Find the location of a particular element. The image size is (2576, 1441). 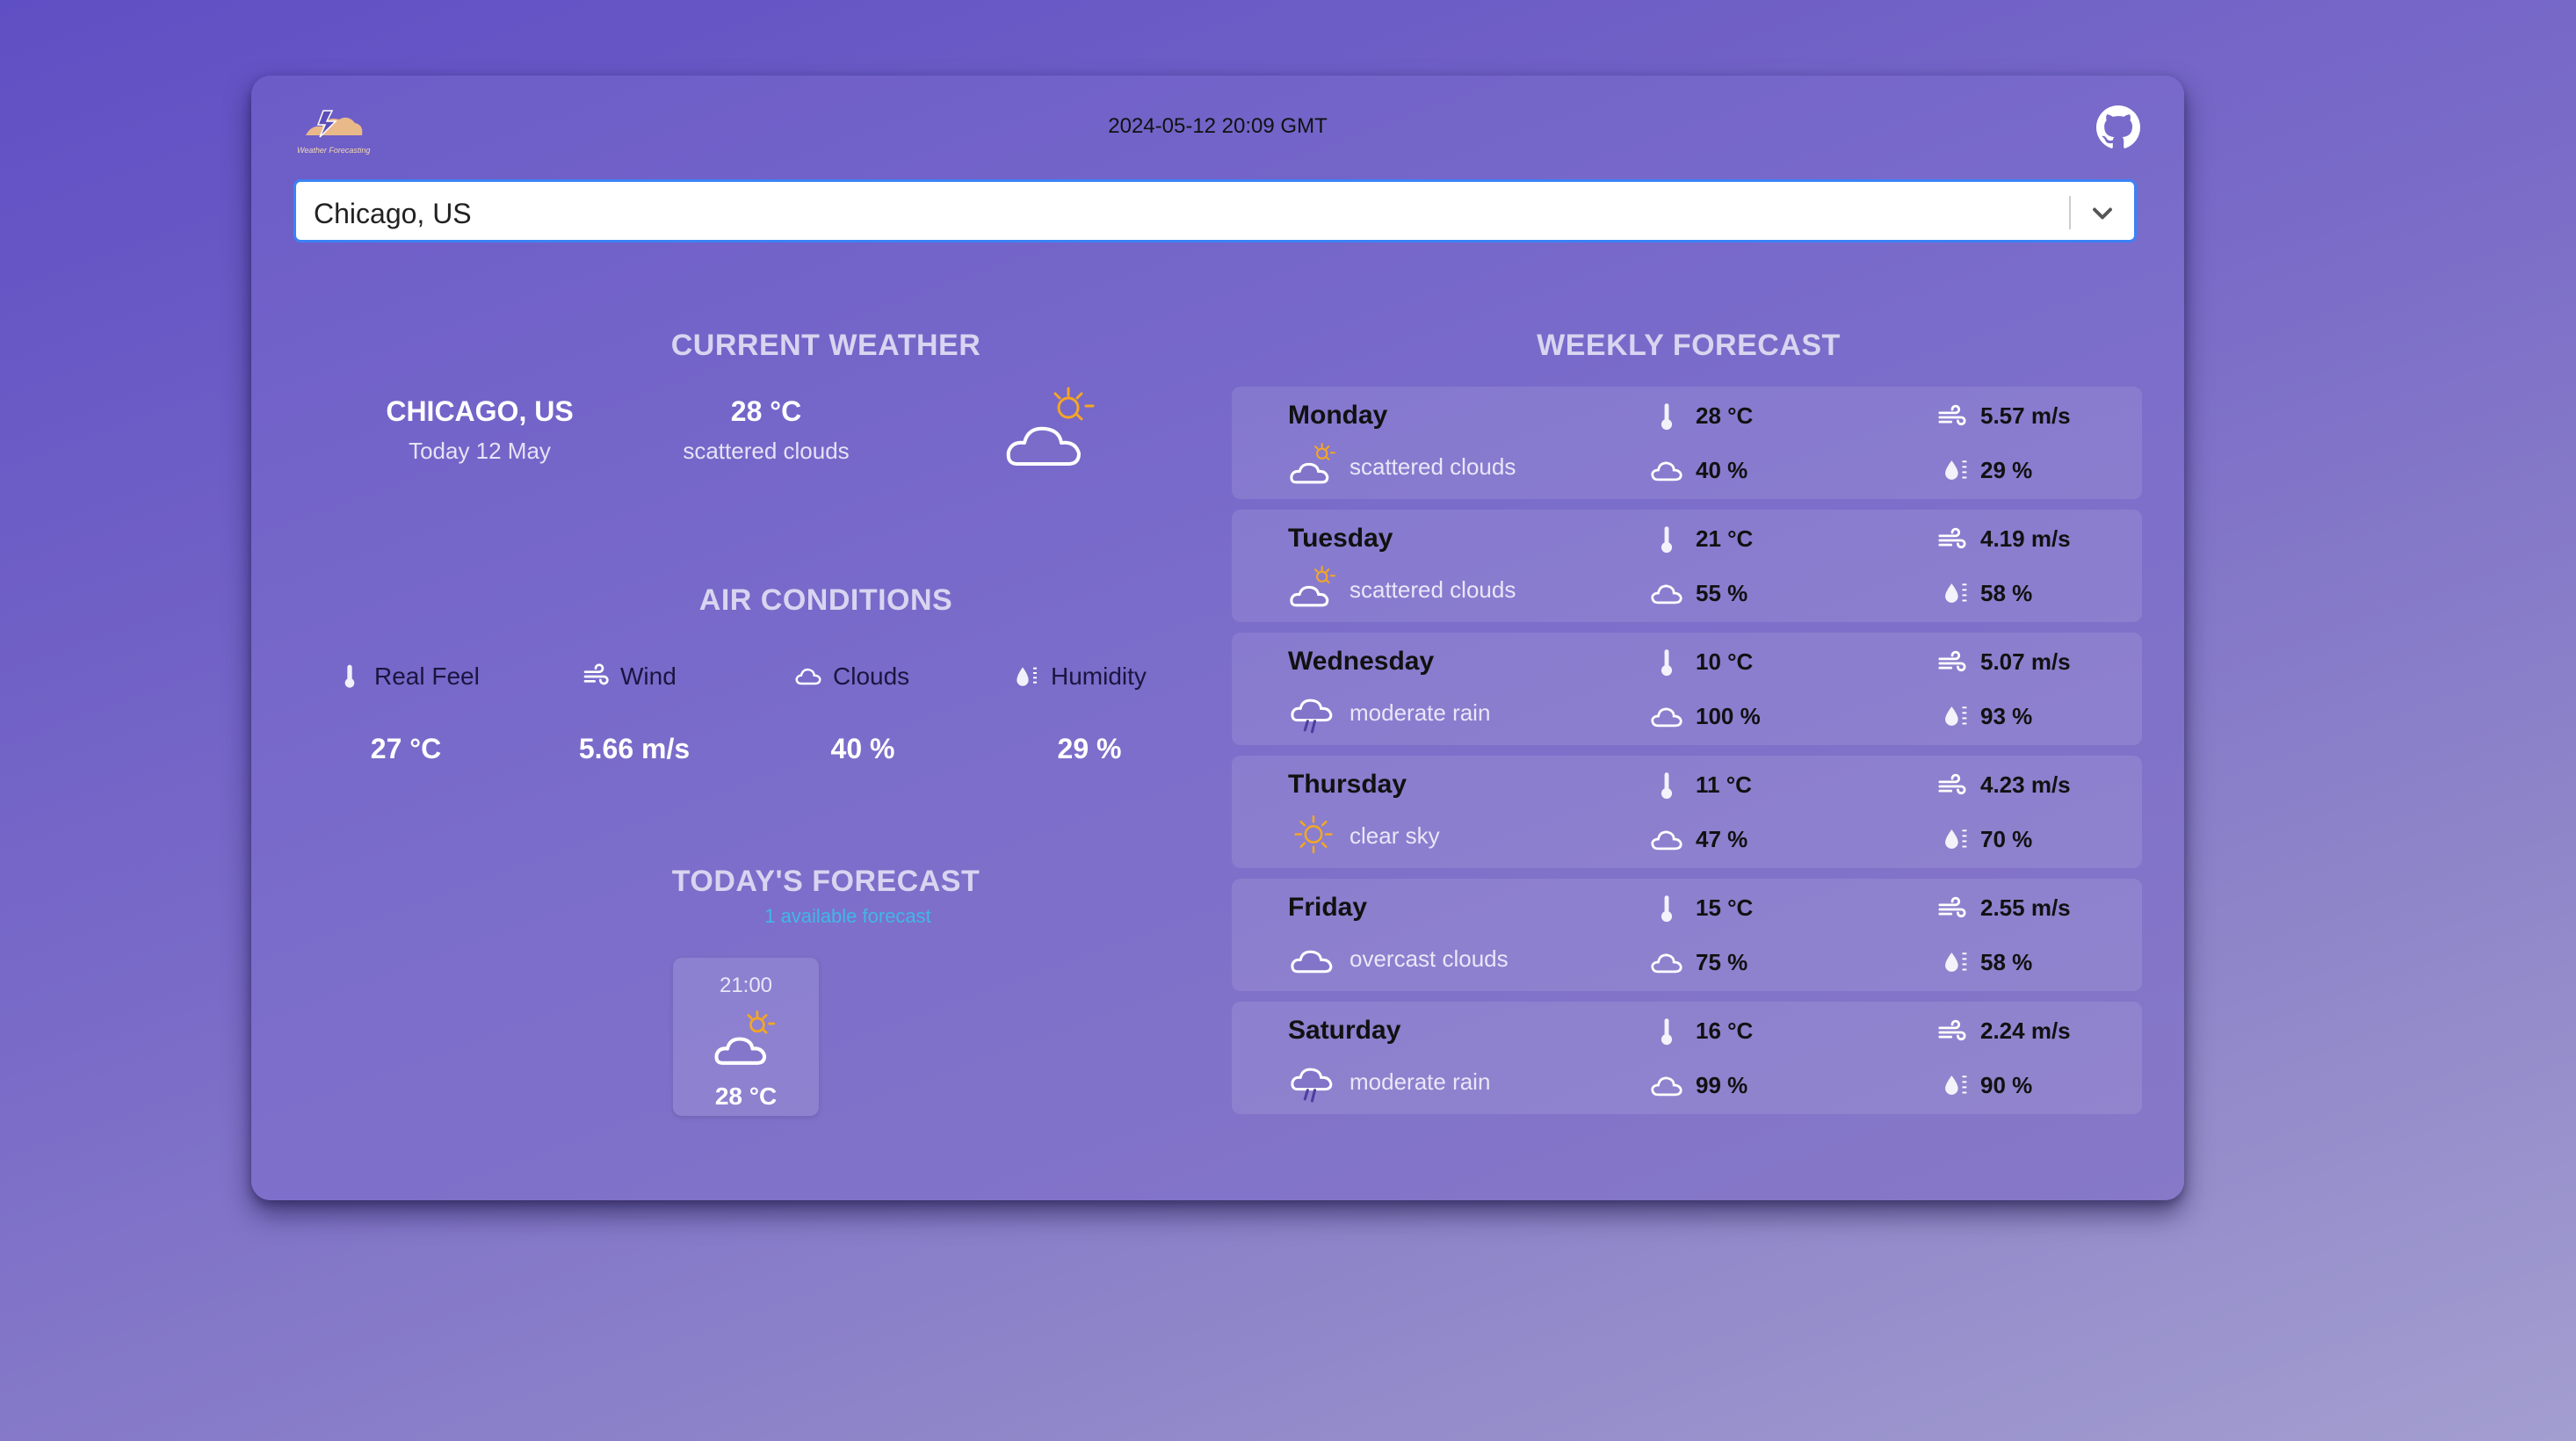

current-temp: 28 °C is located at coordinates (766, 411).